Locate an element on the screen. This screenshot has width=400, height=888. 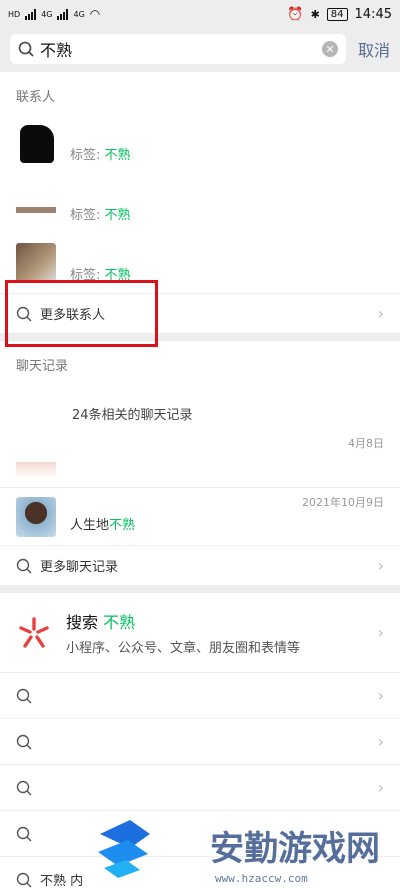
alarm-icon: ⏰ is located at coordinates (295, 14).